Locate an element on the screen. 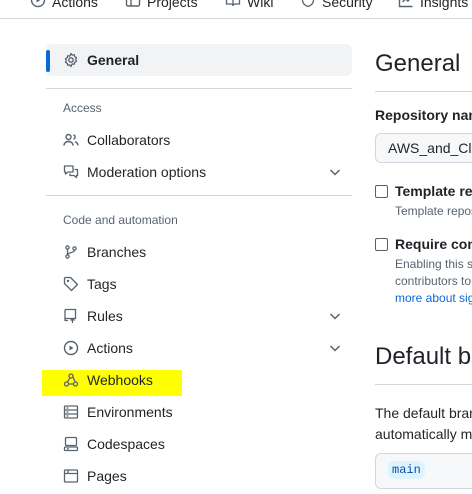 This screenshot has width=472, height=494. webhook-icon is located at coordinates (71, 380).